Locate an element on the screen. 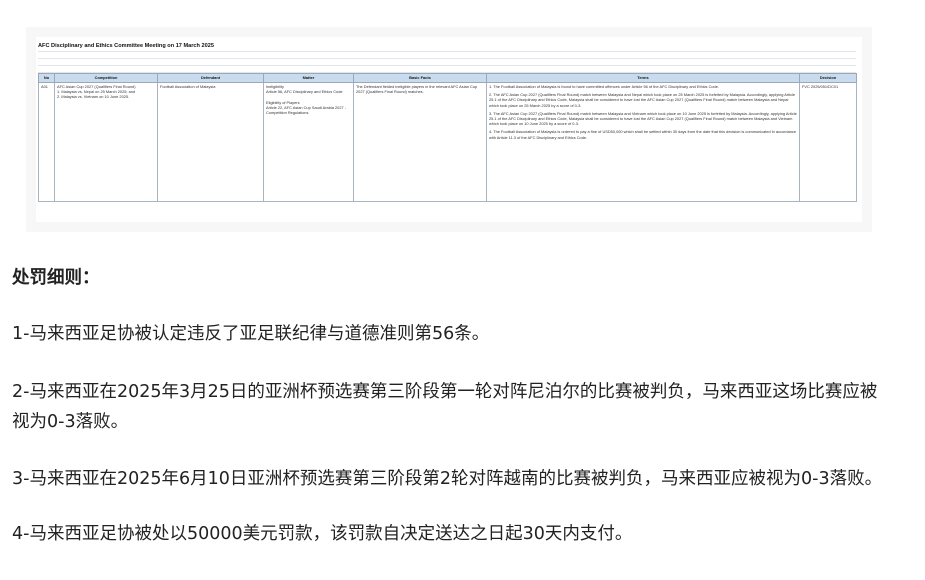  header-decision: Decision is located at coordinates (828, 78).